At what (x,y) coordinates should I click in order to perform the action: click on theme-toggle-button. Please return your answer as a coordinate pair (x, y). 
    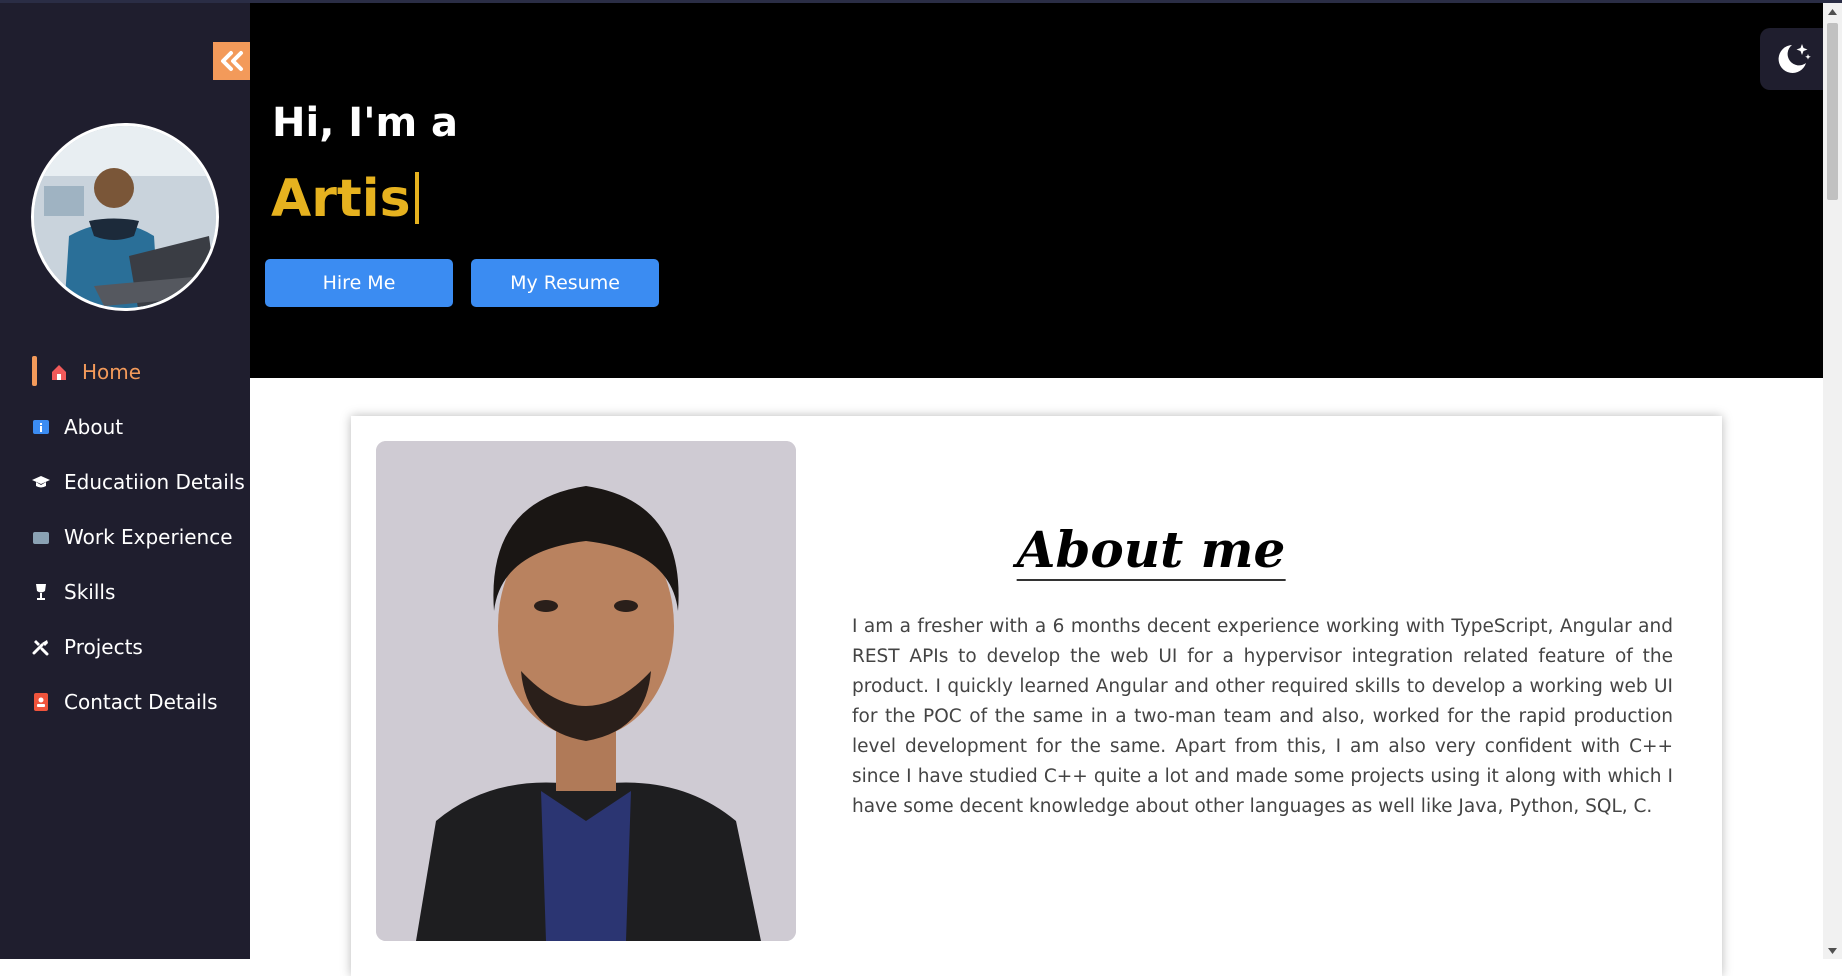
    Looking at the image, I should click on (1791, 59).